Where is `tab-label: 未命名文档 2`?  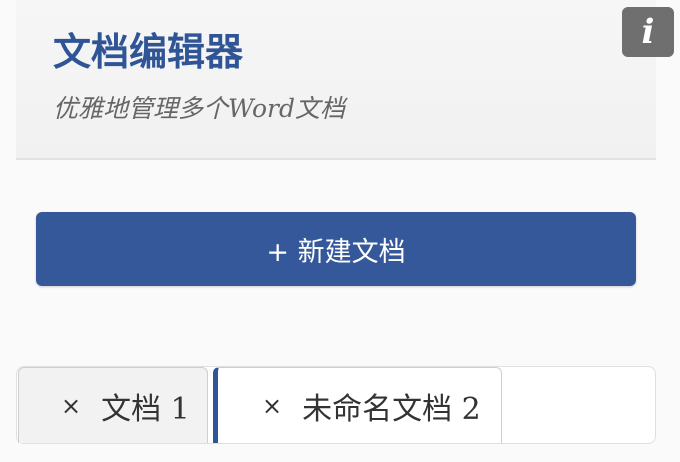
tab-label: 未命名文档 2 is located at coordinates (391, 409).